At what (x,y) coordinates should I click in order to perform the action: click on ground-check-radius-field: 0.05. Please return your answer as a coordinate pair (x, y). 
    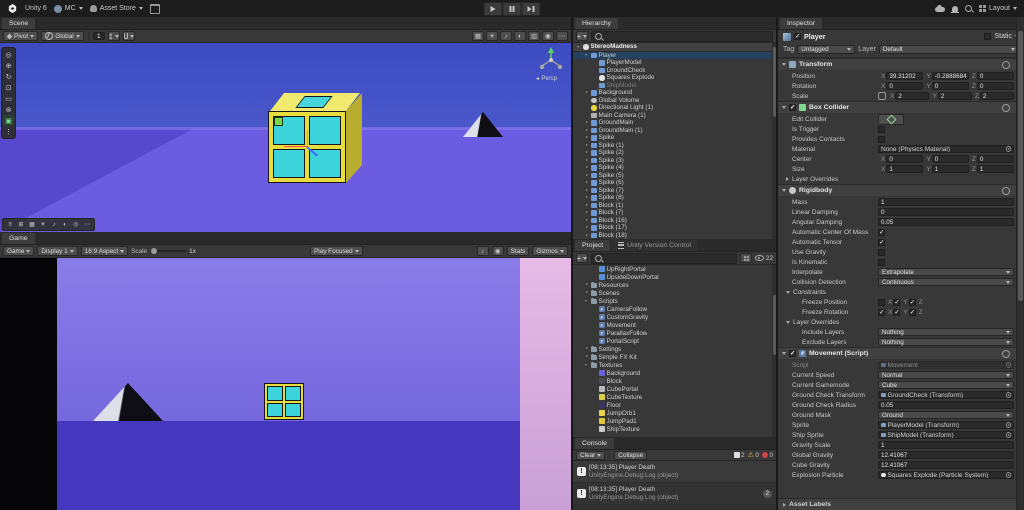
    Looking at the image, I should click on (946, 405).